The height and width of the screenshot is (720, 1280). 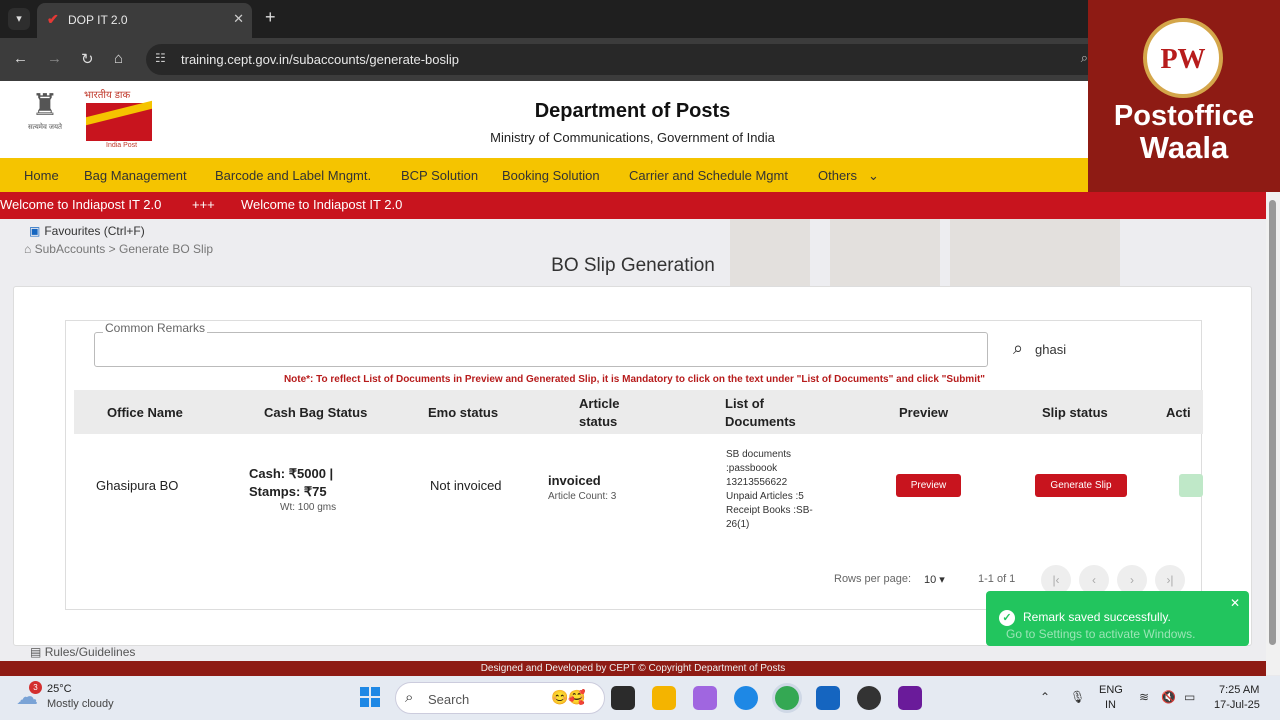 I want to click on chevron-down-icon: ⌄, so click(x=873, y=176).